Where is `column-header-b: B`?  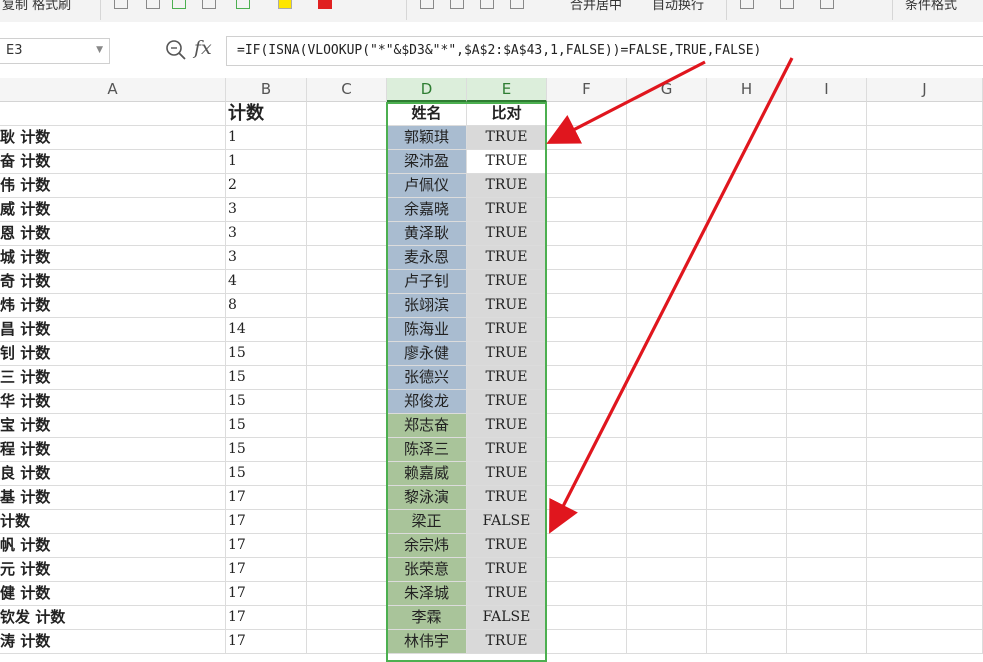
column-header-b: B is located at coordinates (266, 90).